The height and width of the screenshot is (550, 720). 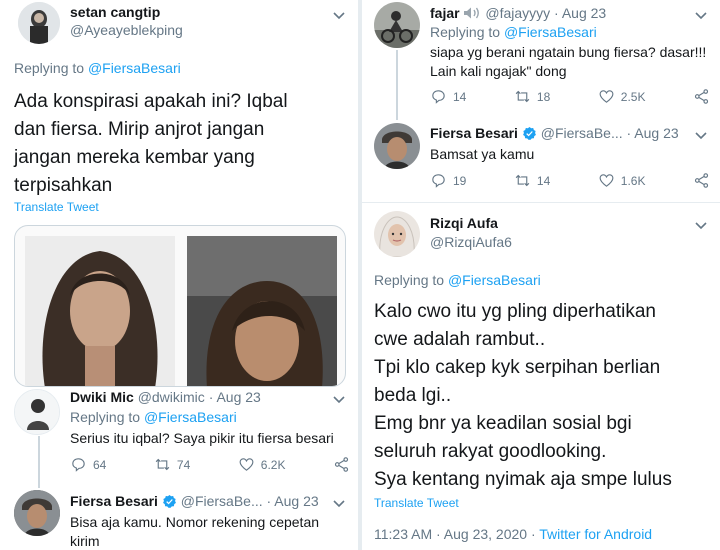 I want to click on tweet-timestamp: 11:23 AM · Aug 23, 2020 ·, so click(x=456, y=534).